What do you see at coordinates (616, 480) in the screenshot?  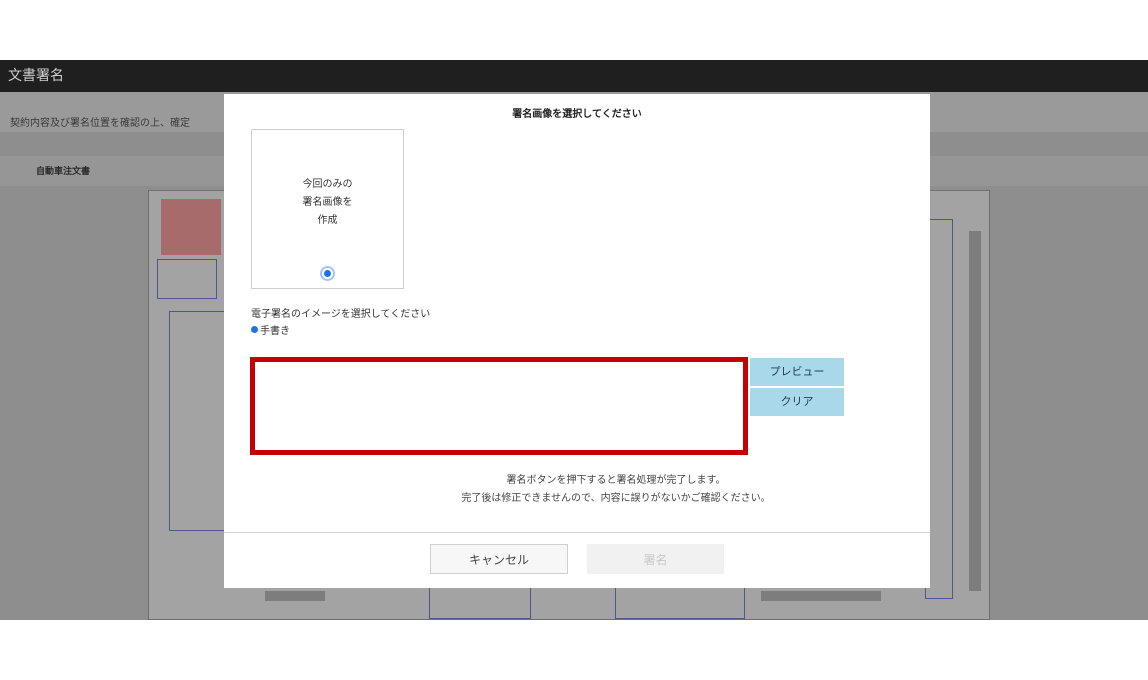 I see `note-line: 署名ボタンを押下すると署名処理が完了します。` at bounding box center [616, 480].